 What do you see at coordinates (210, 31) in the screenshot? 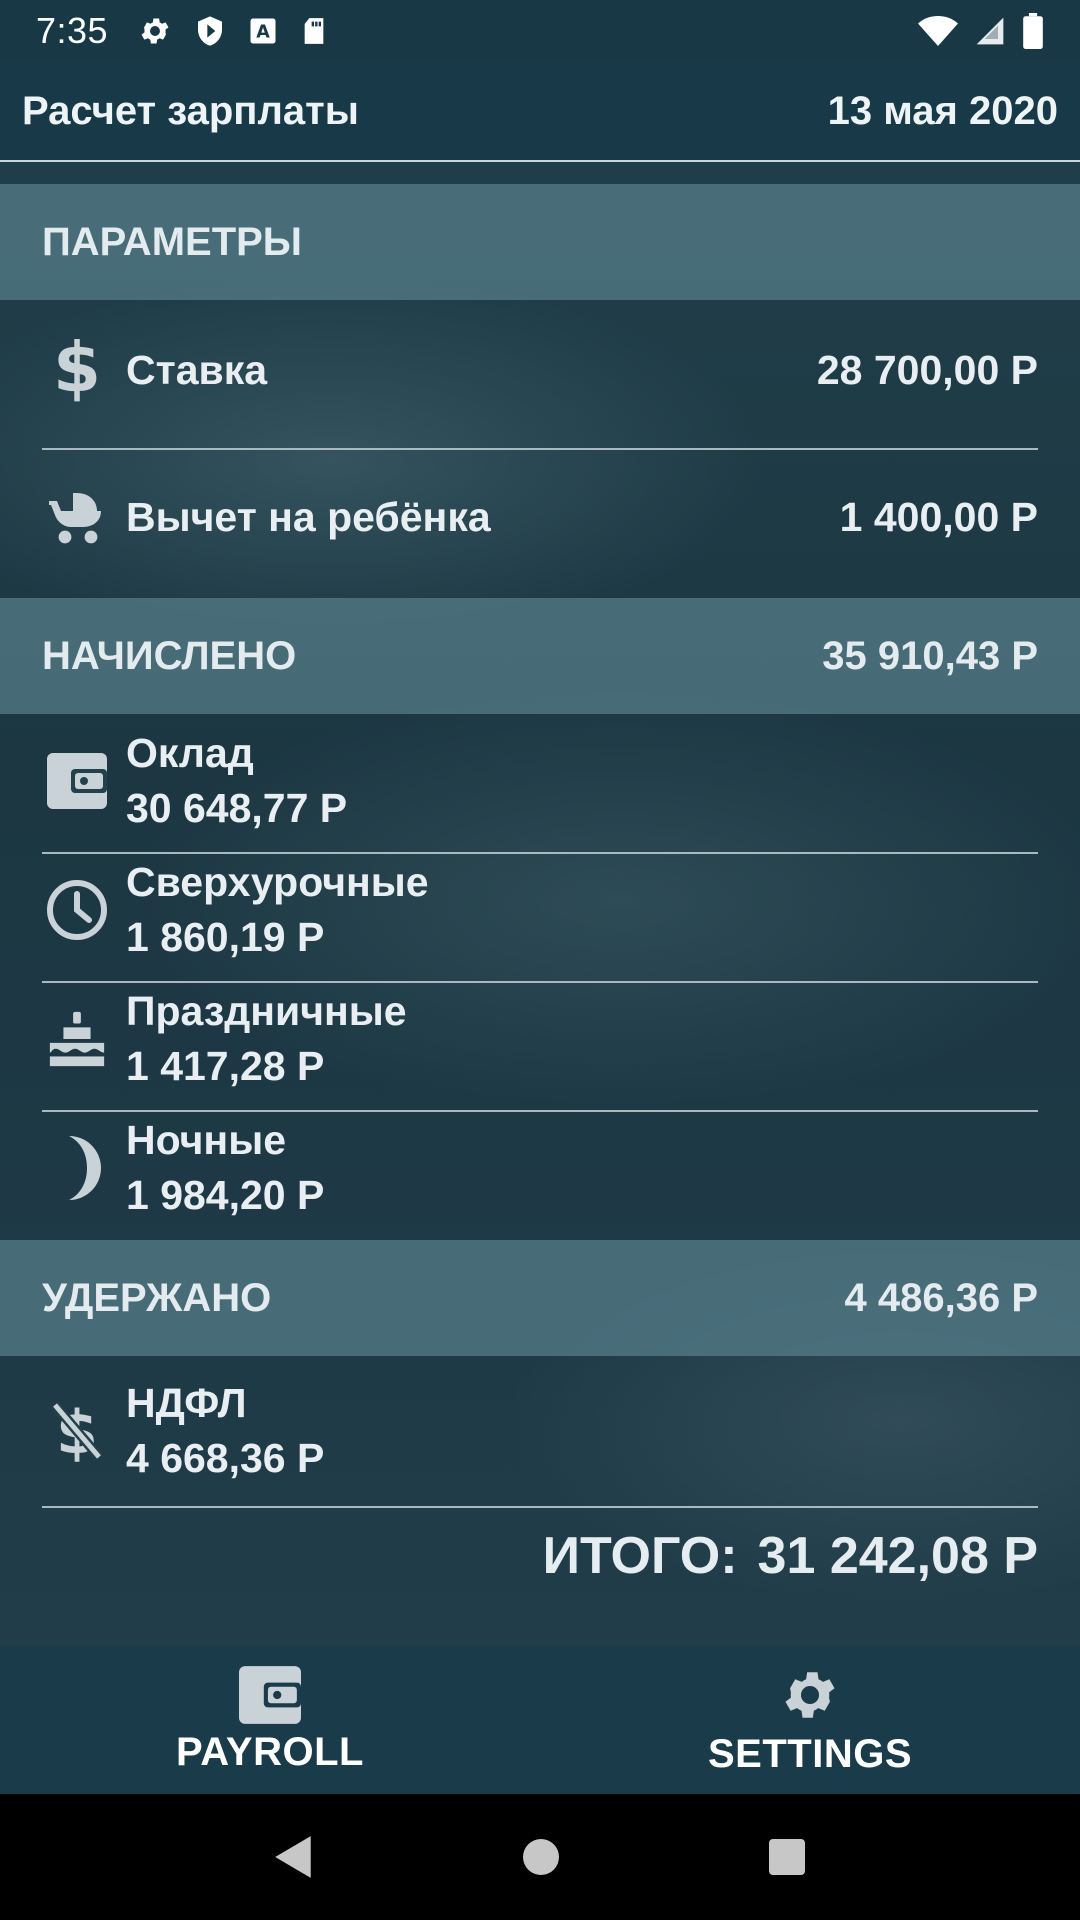
I see `shield-icon` at bounding box center [210, 31].